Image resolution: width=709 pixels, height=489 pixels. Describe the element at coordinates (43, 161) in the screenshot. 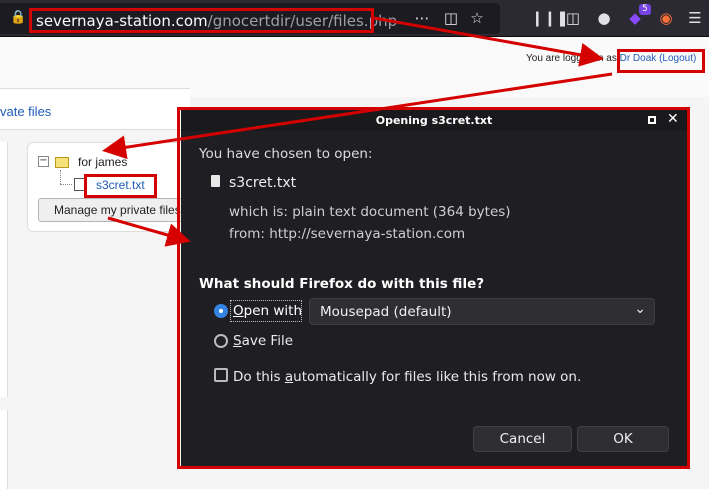

I see `collapse-icon: −` at that location.